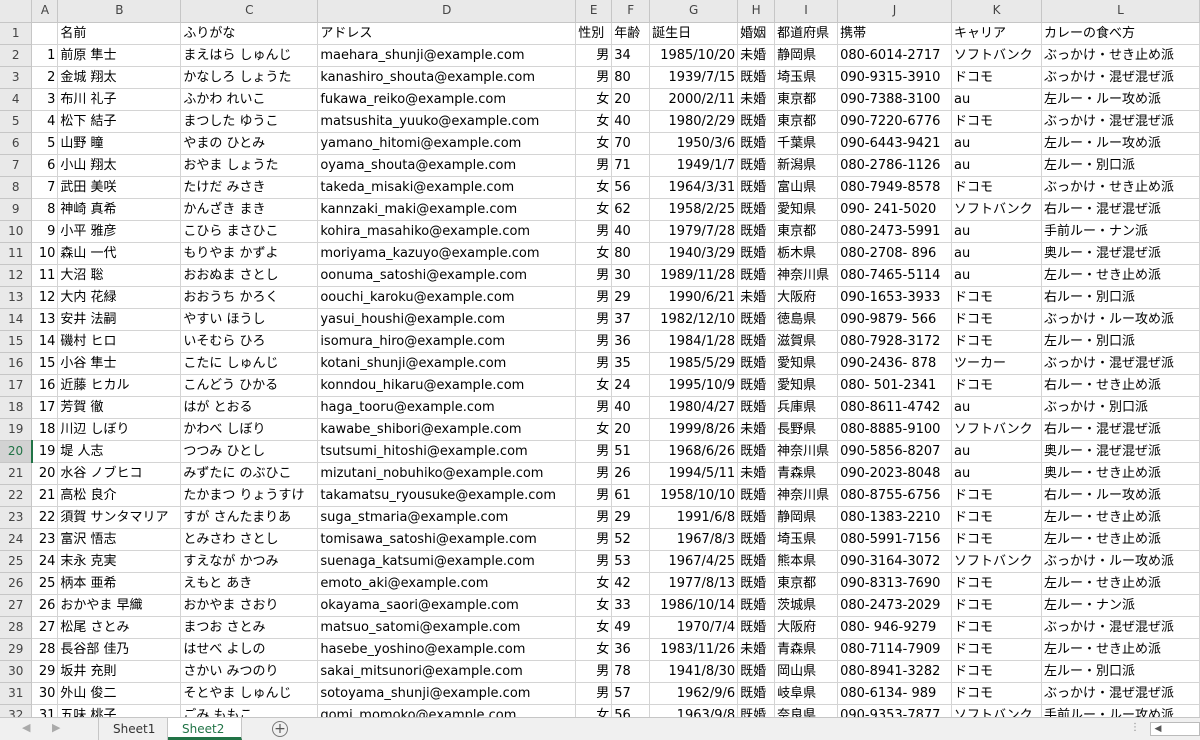  Describe the element at coordinates (16, 341) in the screenshot. I see `row-header: 15` at that location.